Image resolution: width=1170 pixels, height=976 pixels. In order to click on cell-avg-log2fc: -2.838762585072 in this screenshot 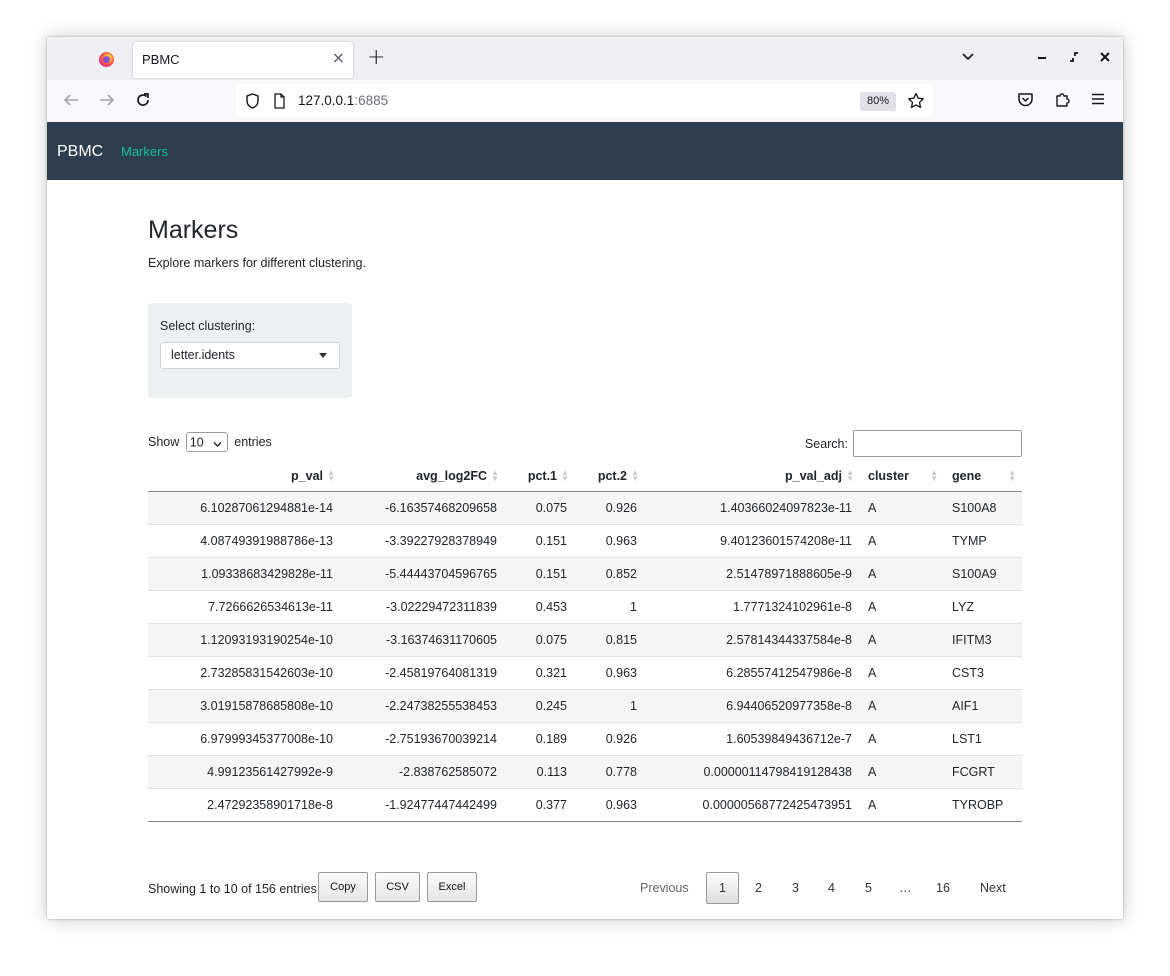, I will do `click(423, 772)`.